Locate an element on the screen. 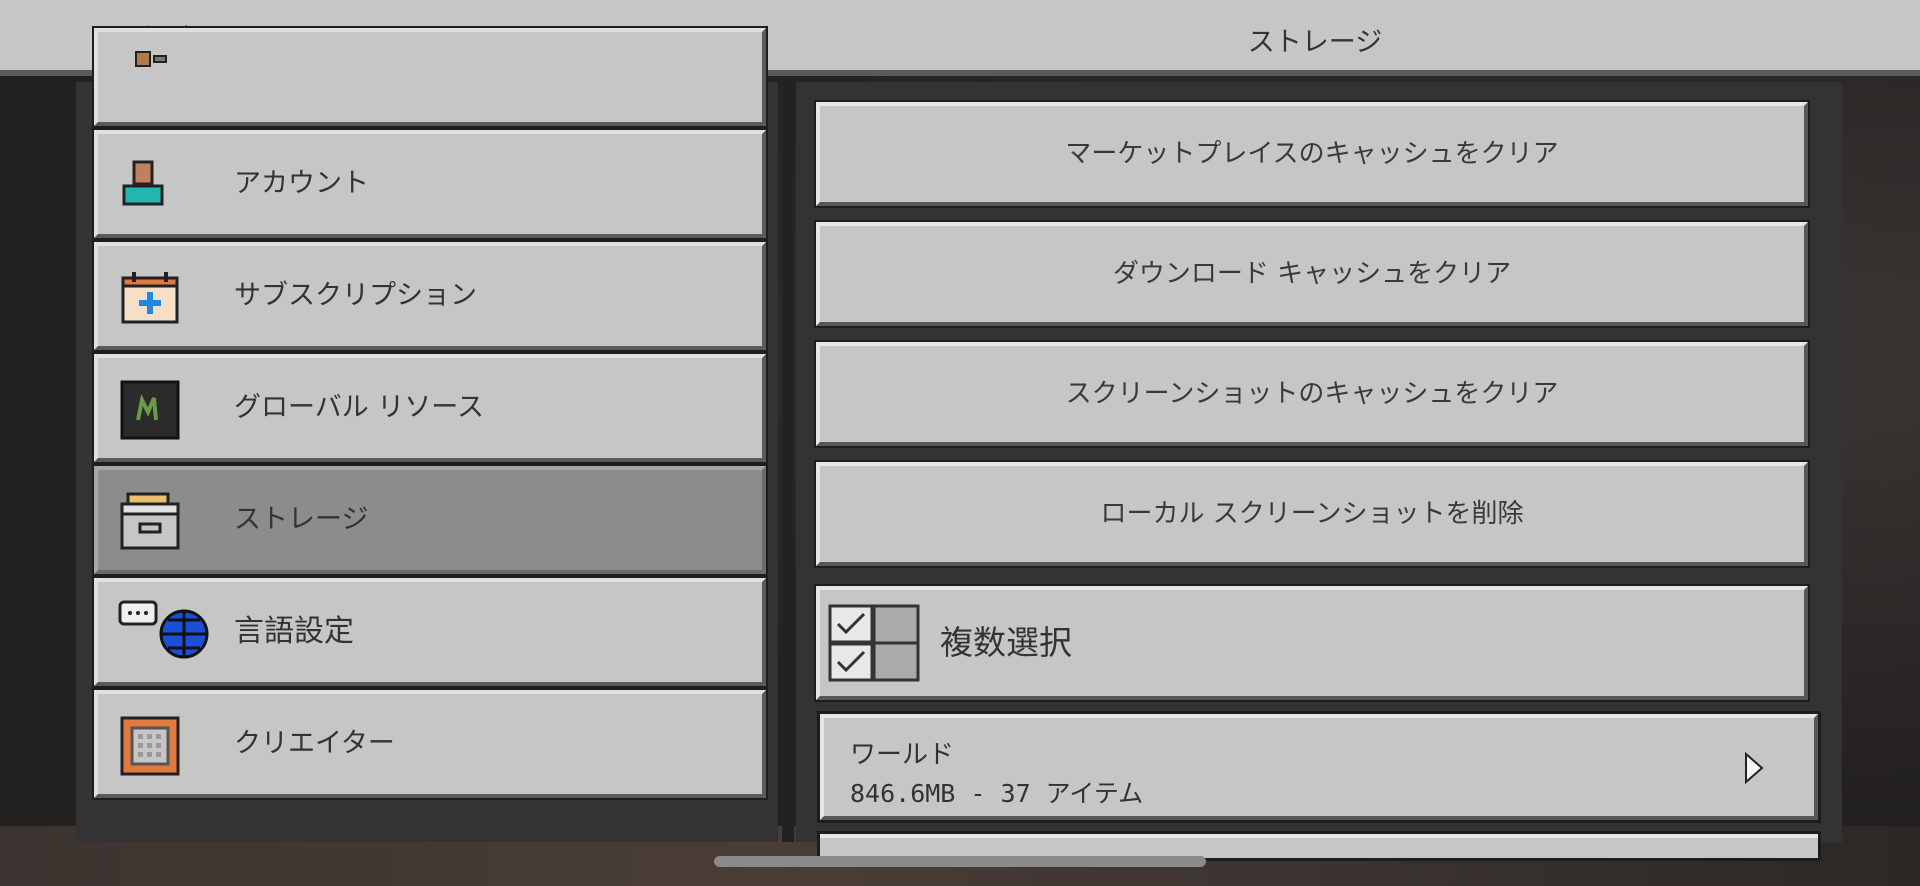  account-icon is located at coordinates (143, 183).